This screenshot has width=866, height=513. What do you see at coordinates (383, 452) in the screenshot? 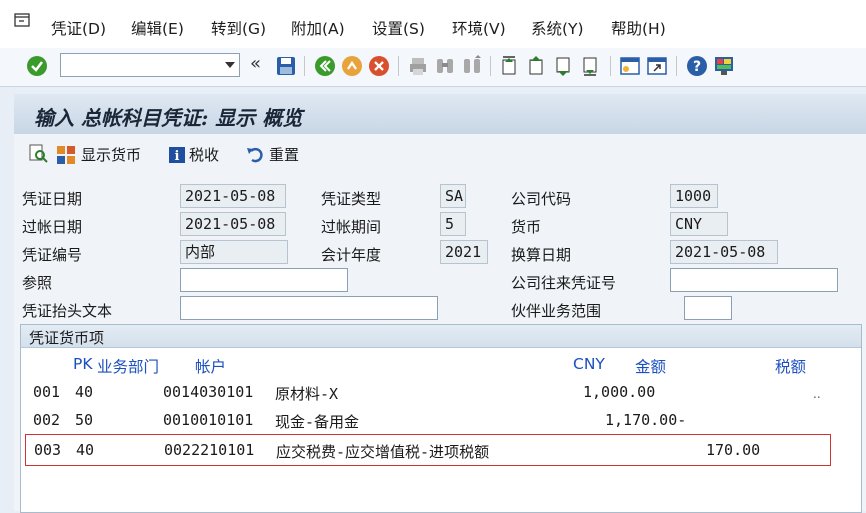
I see `line-item-account-text: 应交税费-应交增值税-进项税额` at bounding box center [383, 452].